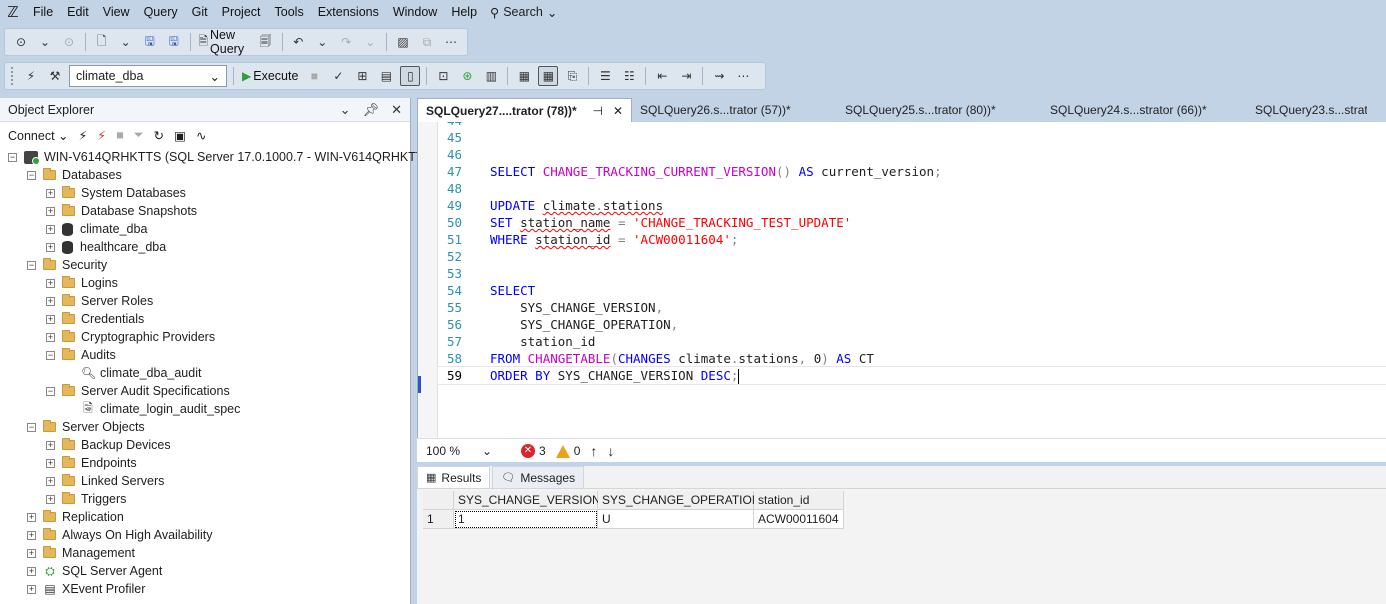 This screenshot has height=604, width=1386. What do you see at coordinates (205, 589) in the screenshot?
I see `tree-node-xevent-profiler: + ▤ XEvent Profiler` at bounding box center [205, 589].